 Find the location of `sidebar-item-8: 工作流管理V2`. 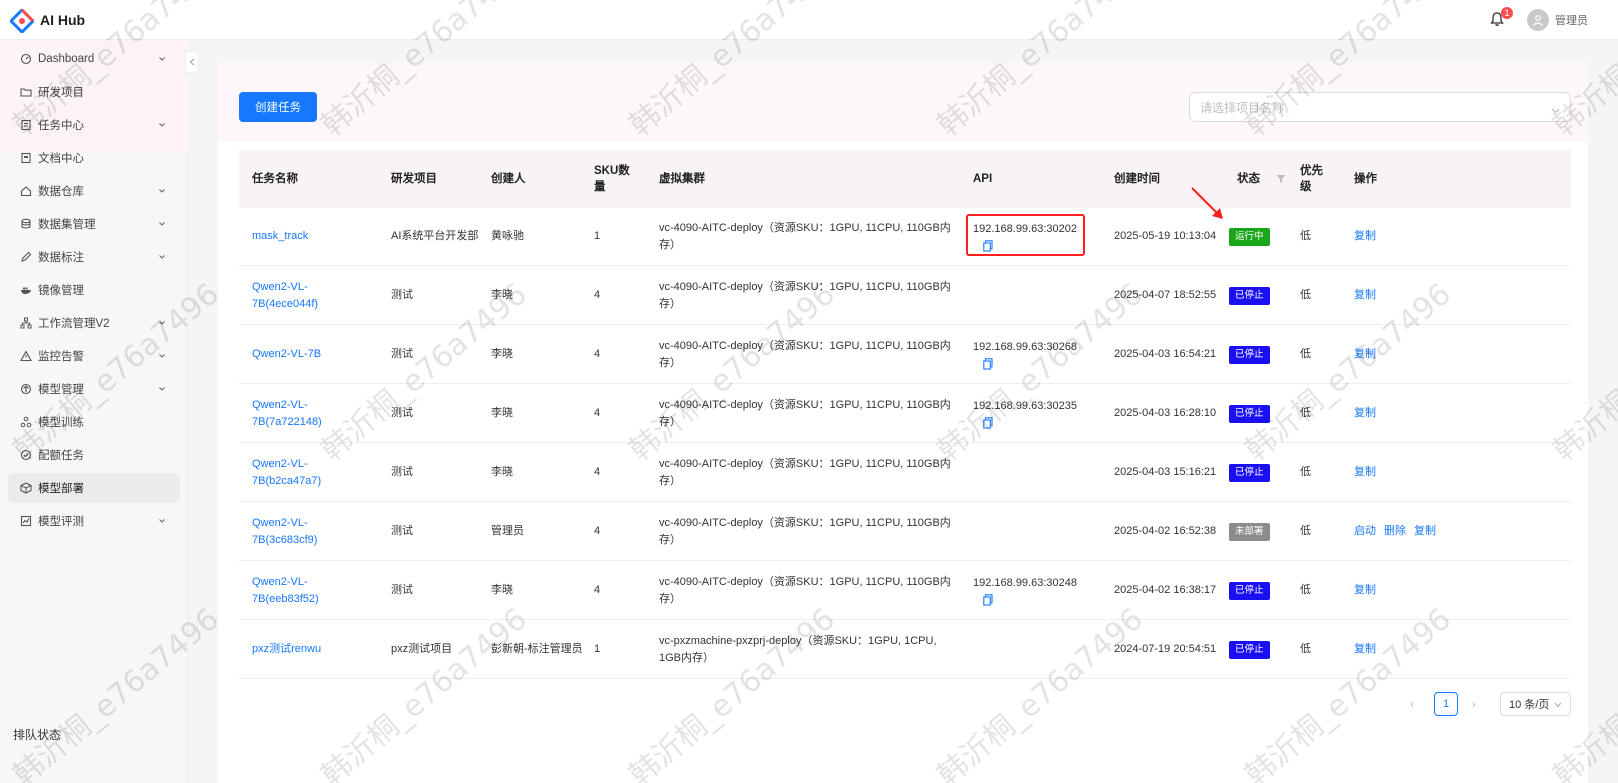

sidebar-item-8: 工作流管理V2 is located at coordinates (94, 323).